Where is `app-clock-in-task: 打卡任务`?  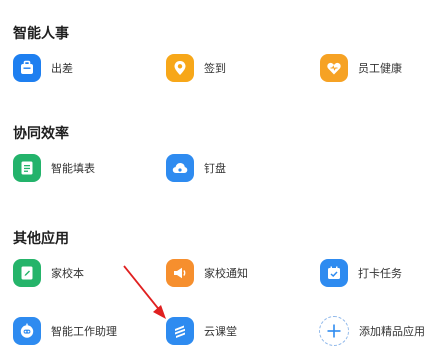 app-clock-in-task: 打卡任务 is located at coordinates (361, 273).